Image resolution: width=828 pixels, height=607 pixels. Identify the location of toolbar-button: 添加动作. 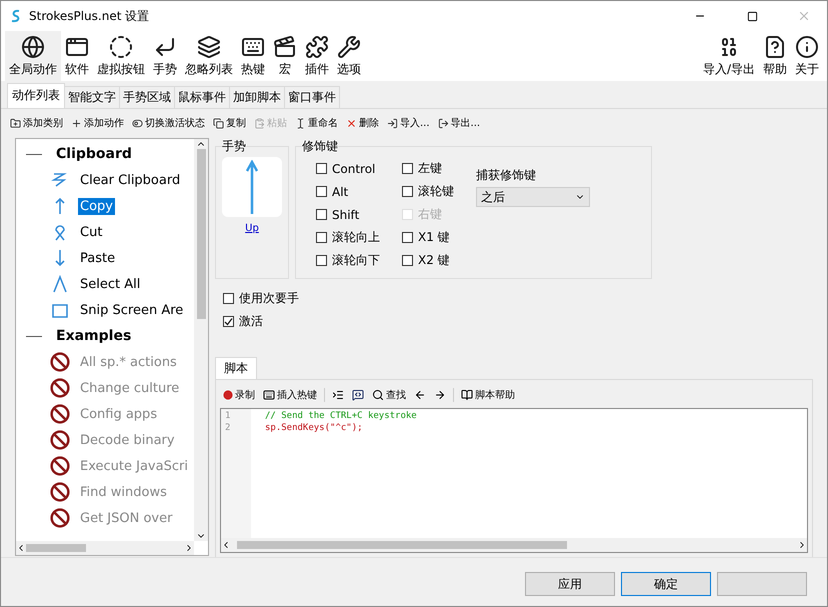
(97, 123).